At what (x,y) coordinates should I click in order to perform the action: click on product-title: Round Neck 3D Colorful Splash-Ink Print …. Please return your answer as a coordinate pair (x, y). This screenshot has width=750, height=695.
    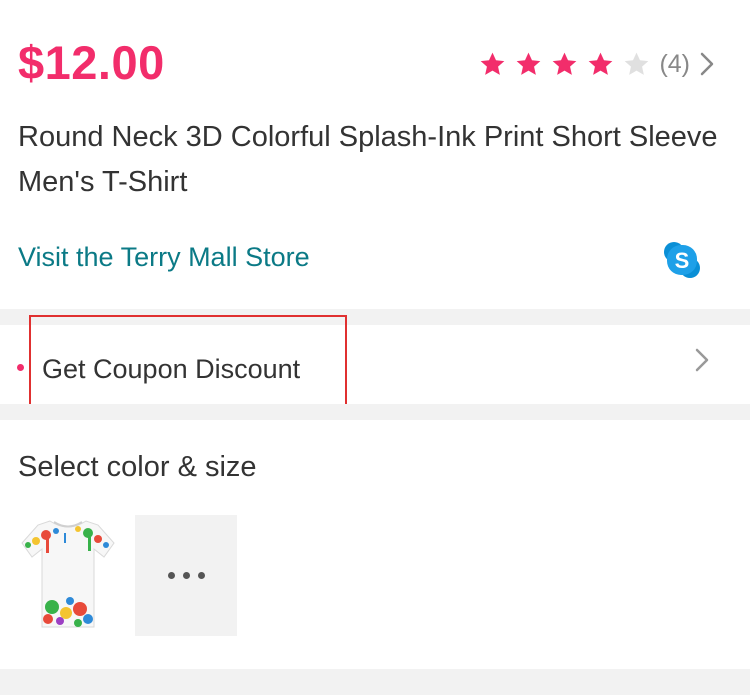
    Looking at the image, I should click on (368, 159).